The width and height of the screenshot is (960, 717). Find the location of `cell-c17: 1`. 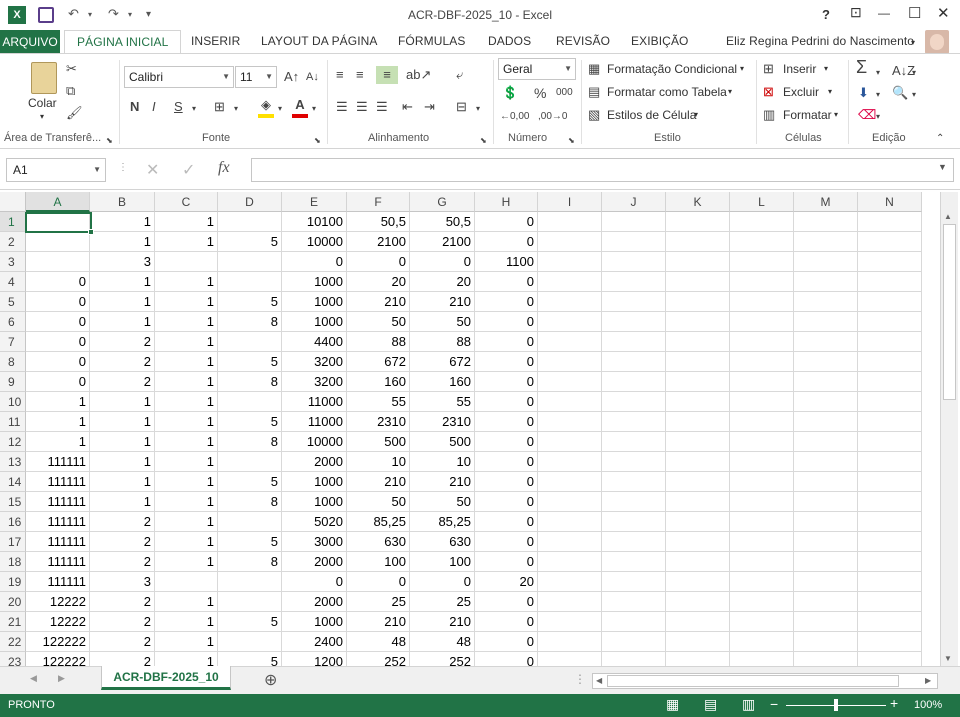

cell-c17: 1 is located at coordinates (186, 542).